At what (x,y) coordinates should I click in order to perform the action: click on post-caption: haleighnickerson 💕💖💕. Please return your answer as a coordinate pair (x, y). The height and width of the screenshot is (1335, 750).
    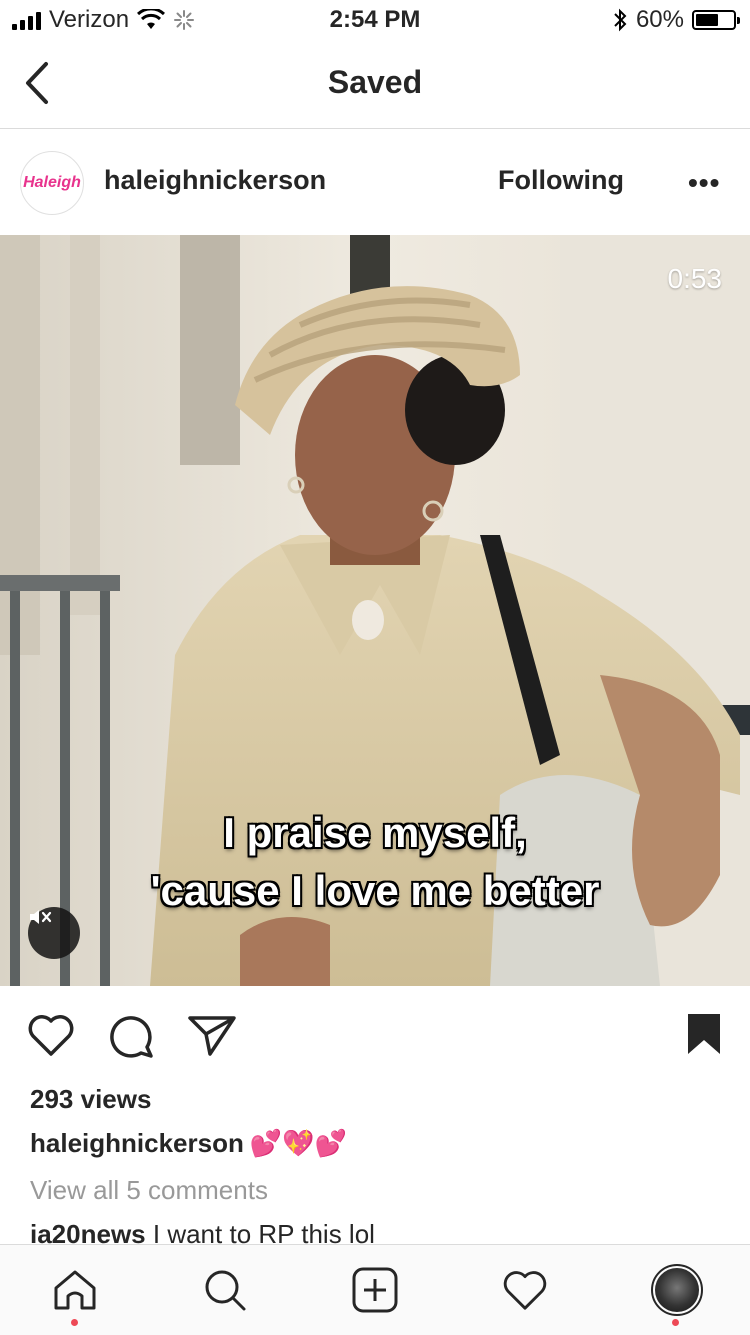
    Looking at the image, I should click on (188, 1143).